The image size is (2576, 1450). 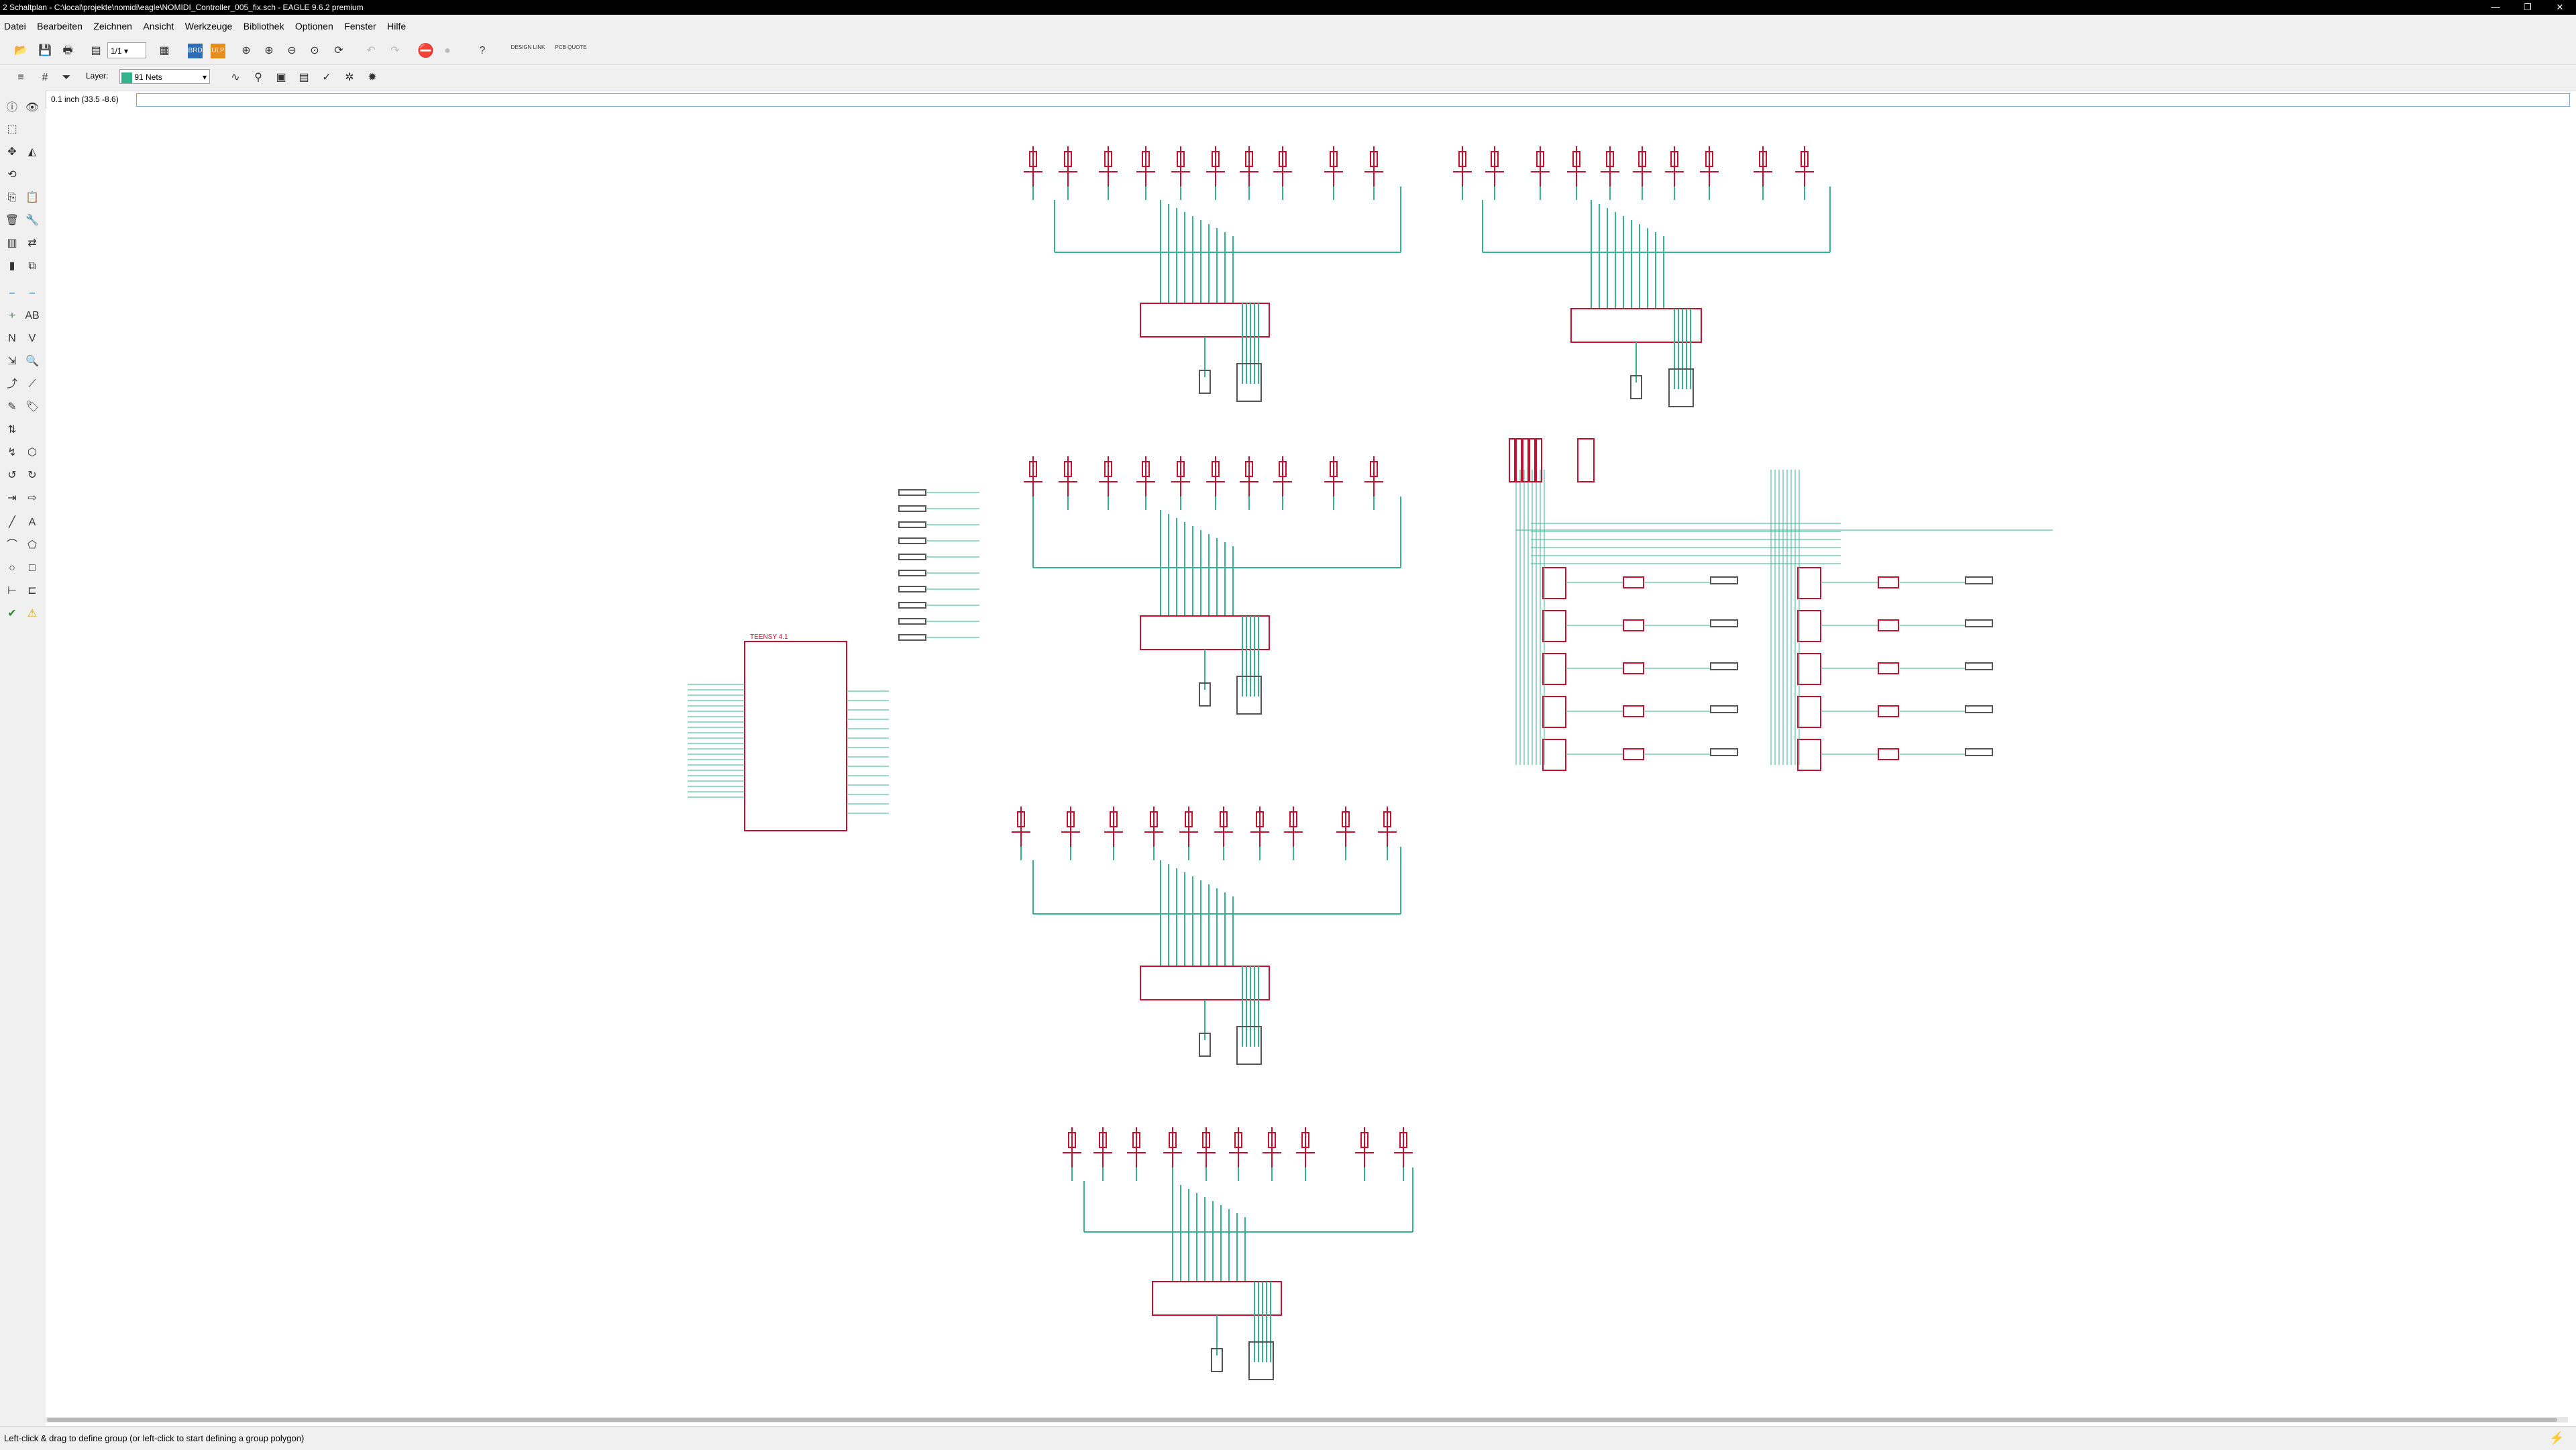 I want to click on menu-ansicht: Ansicht, so click(x=158, y=26).